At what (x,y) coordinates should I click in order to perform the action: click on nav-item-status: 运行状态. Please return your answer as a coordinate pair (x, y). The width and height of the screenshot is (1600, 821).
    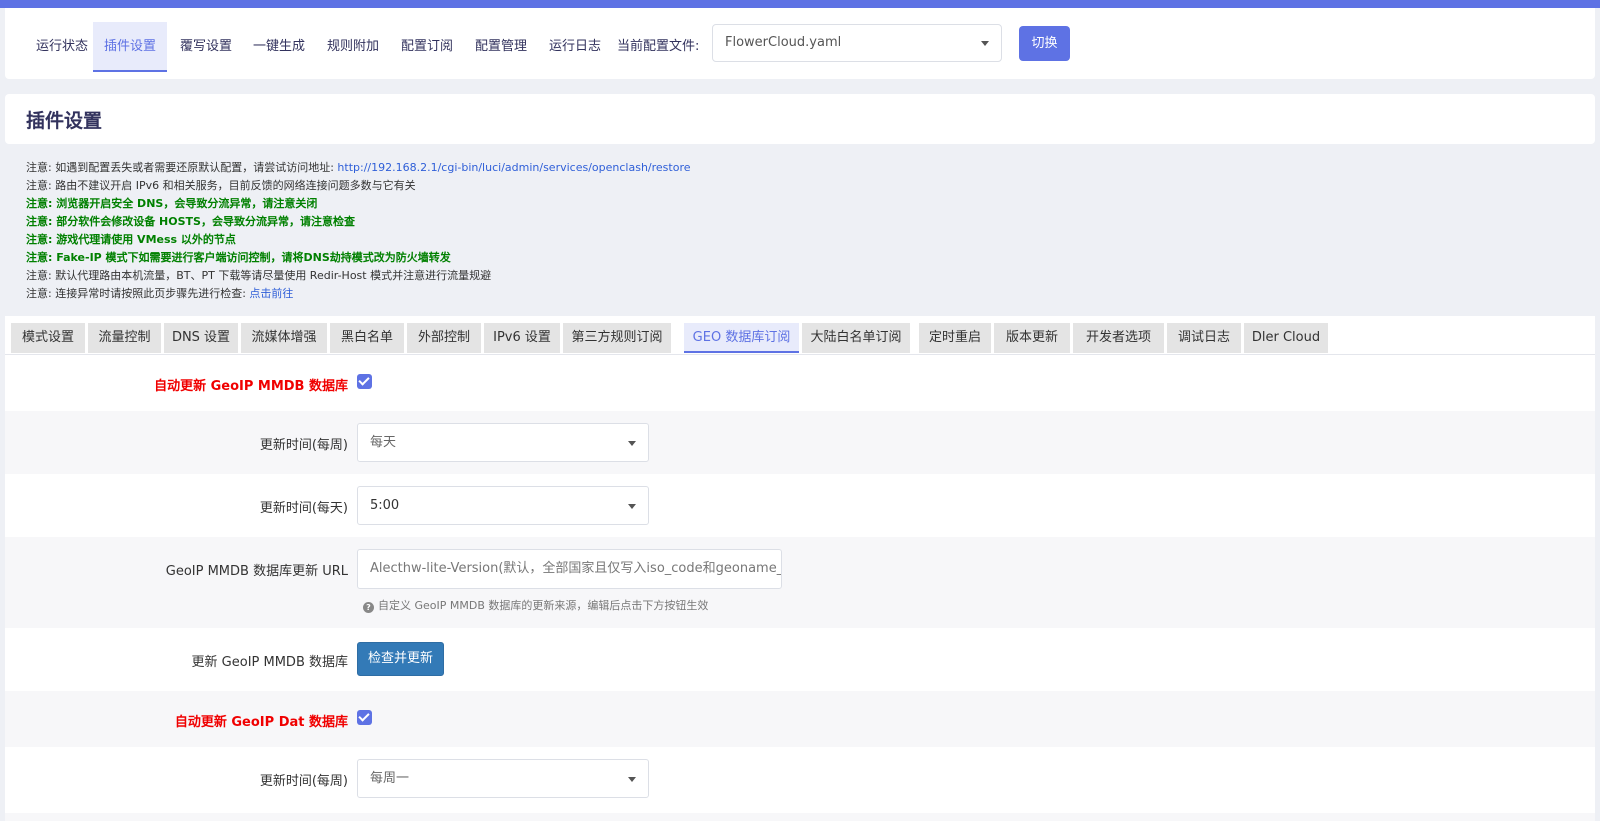
    Looking at the image, I should click on (62, 47).